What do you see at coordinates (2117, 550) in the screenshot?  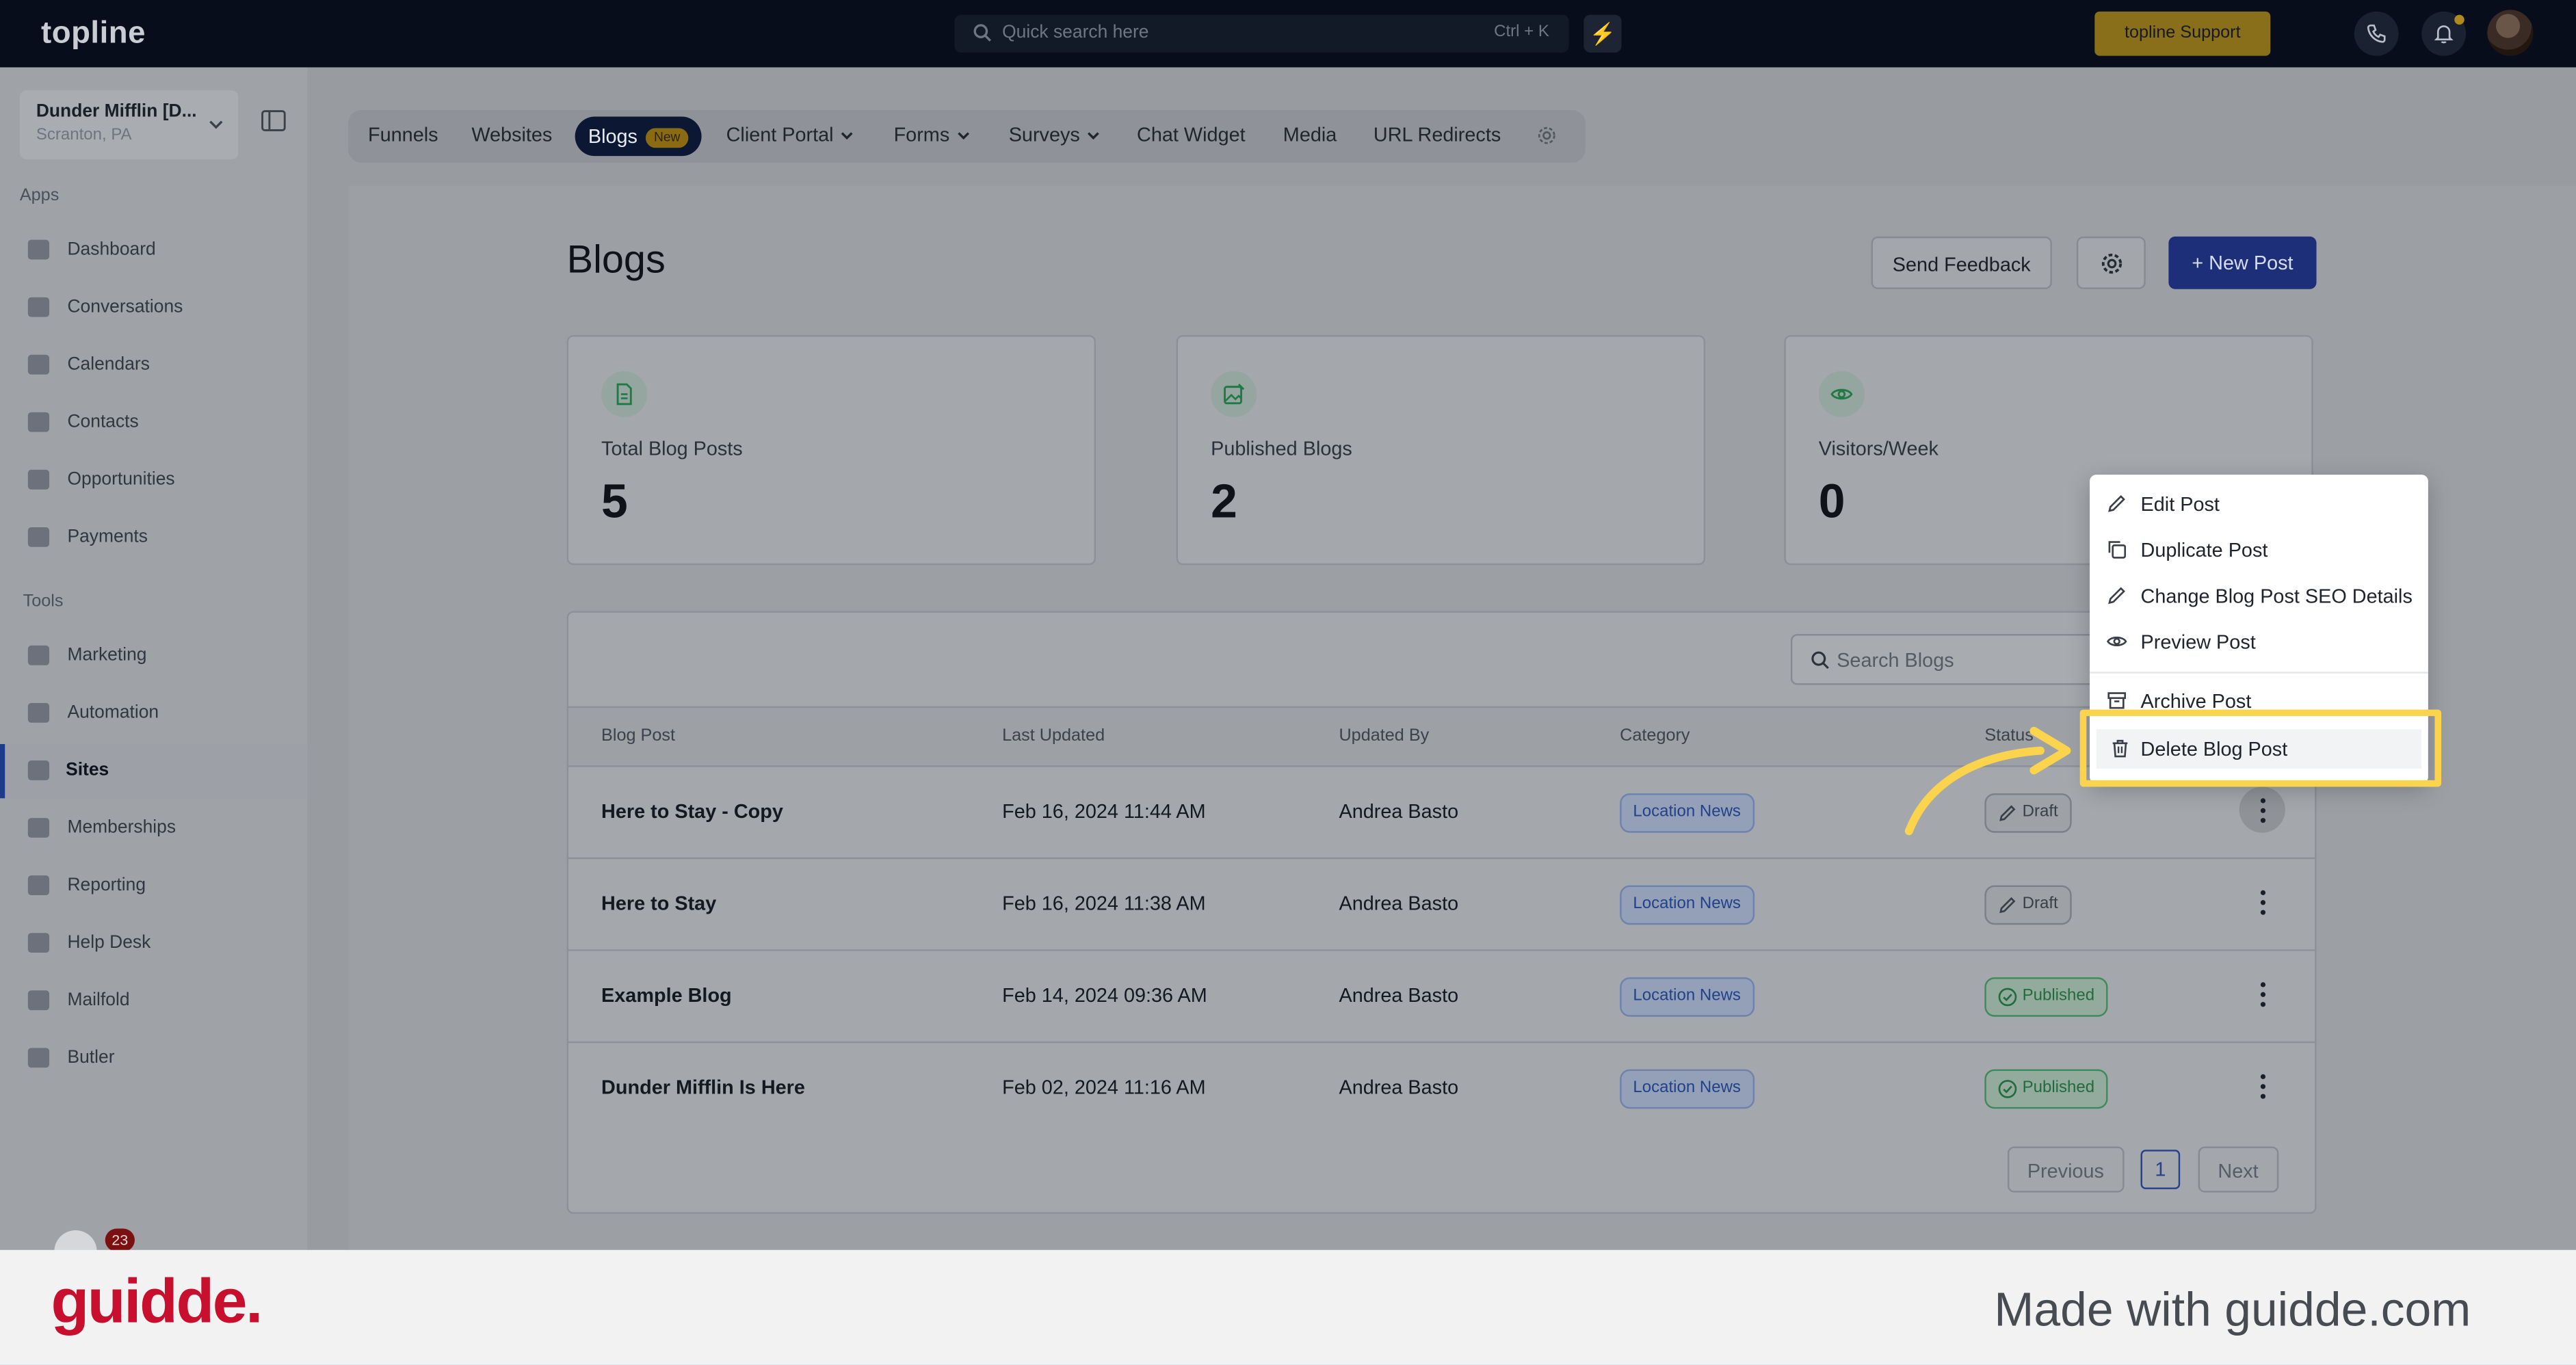 I see `copy-icon` at bounding box center [2117, 550].